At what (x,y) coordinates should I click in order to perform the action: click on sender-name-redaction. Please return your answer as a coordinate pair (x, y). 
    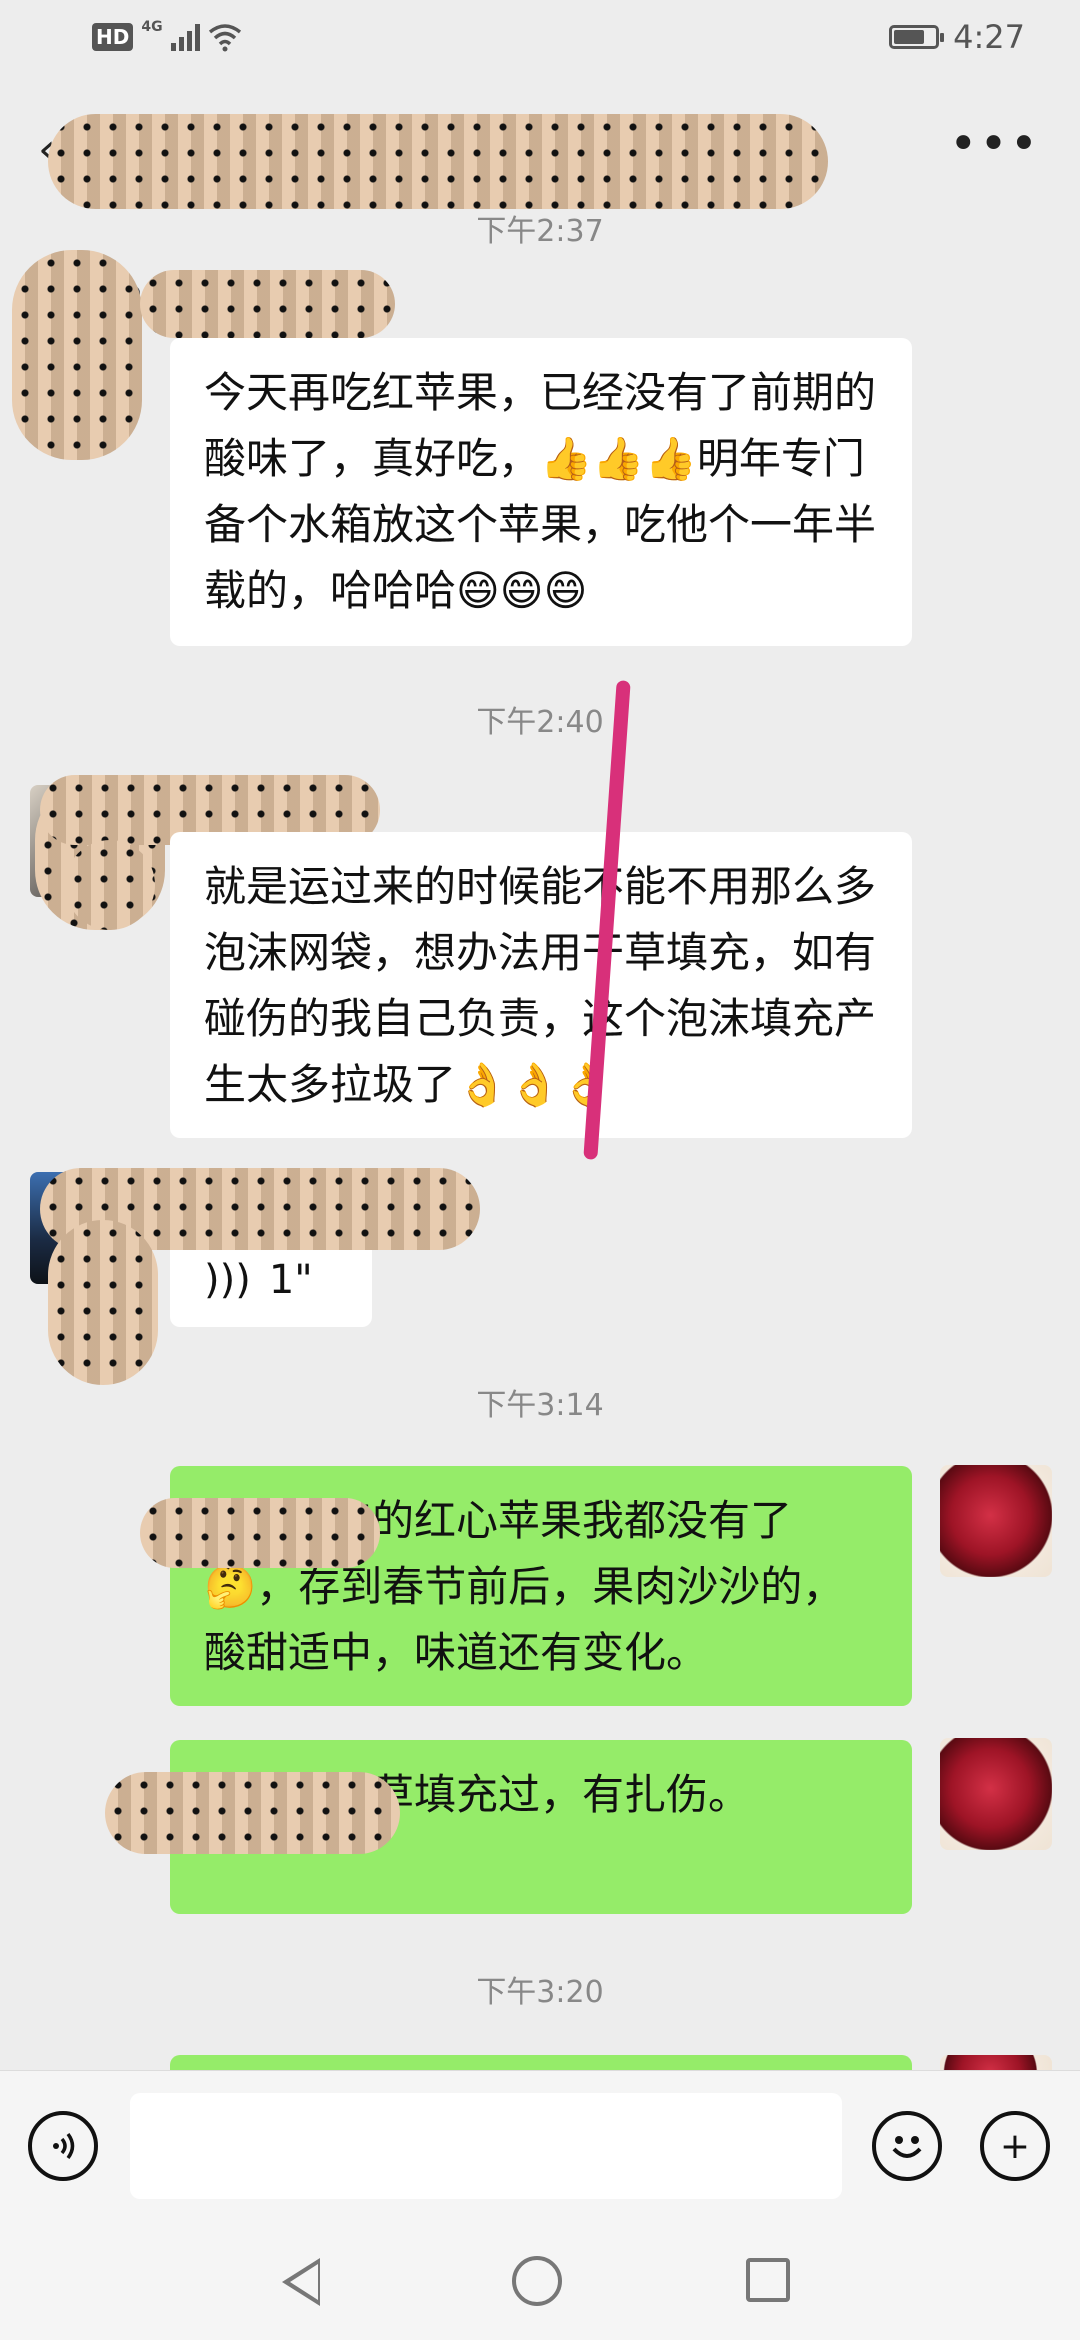
    Looking at the image, I should click on (267, 304).